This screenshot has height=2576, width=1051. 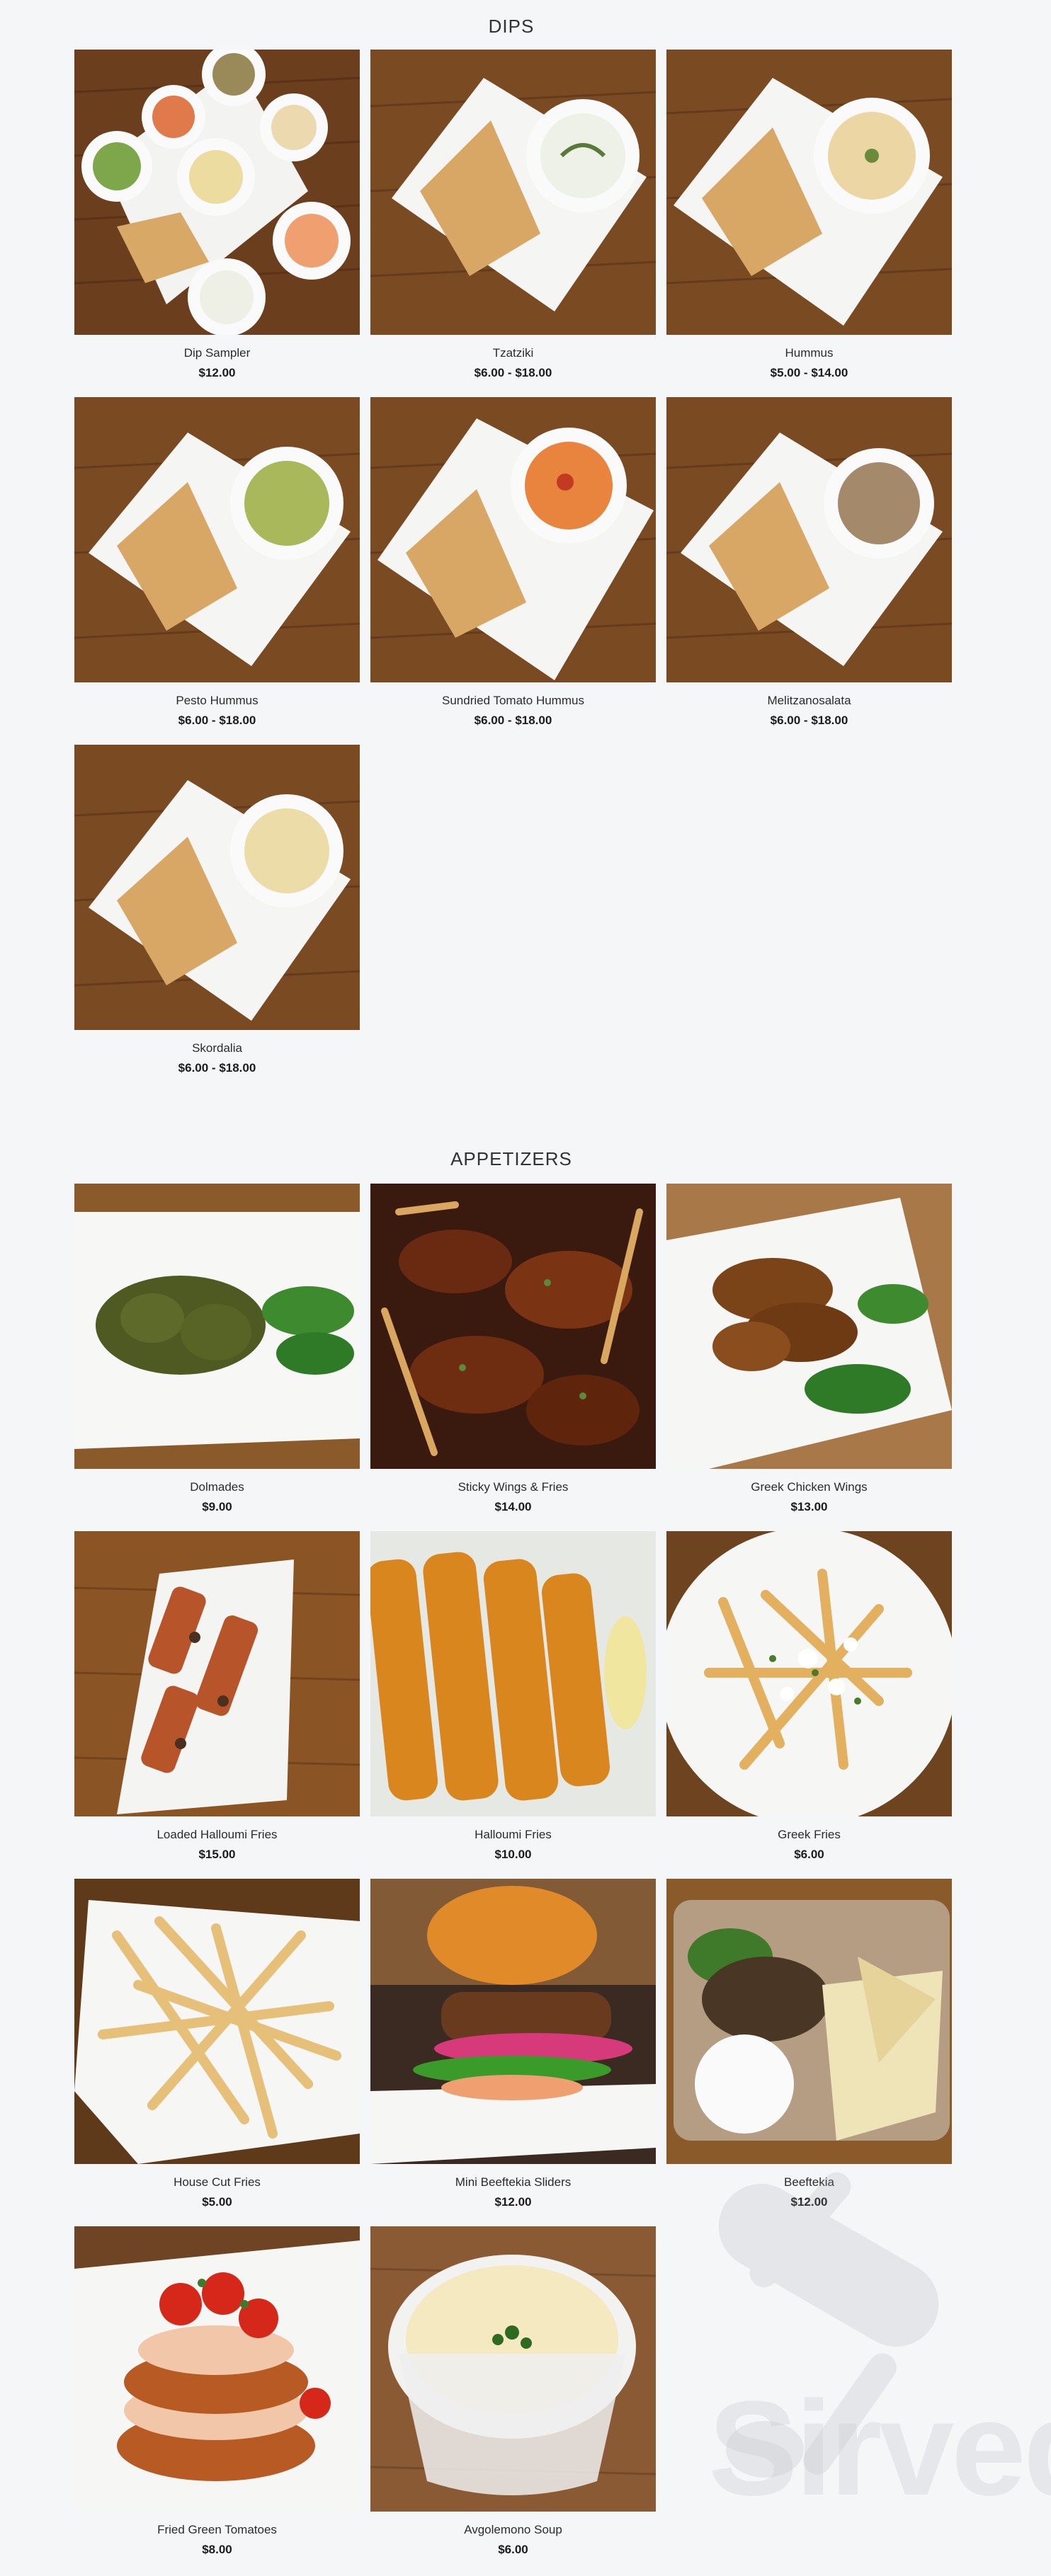 I want to click on hummus-photo, so click(x=809, y=192).